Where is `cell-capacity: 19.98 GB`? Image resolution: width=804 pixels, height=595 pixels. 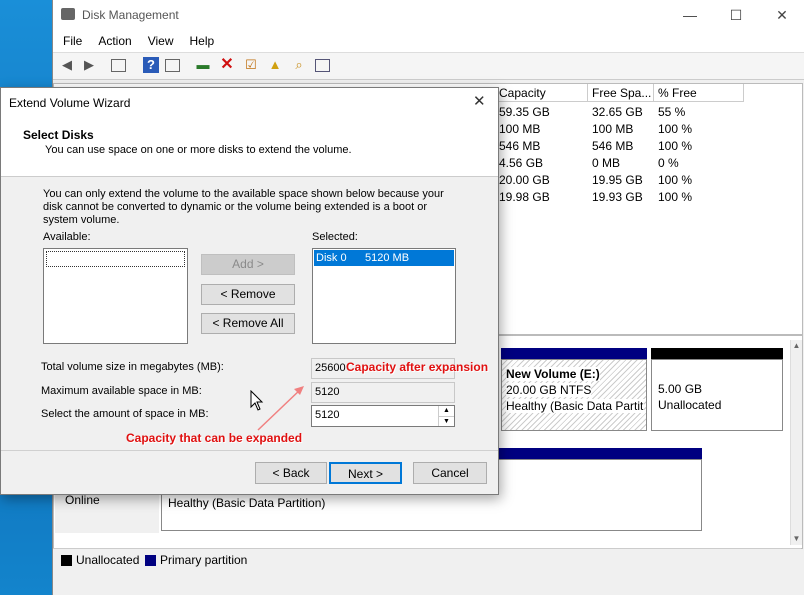
cell-capacity: 19.98 GB is located at coordinates (524, 197).